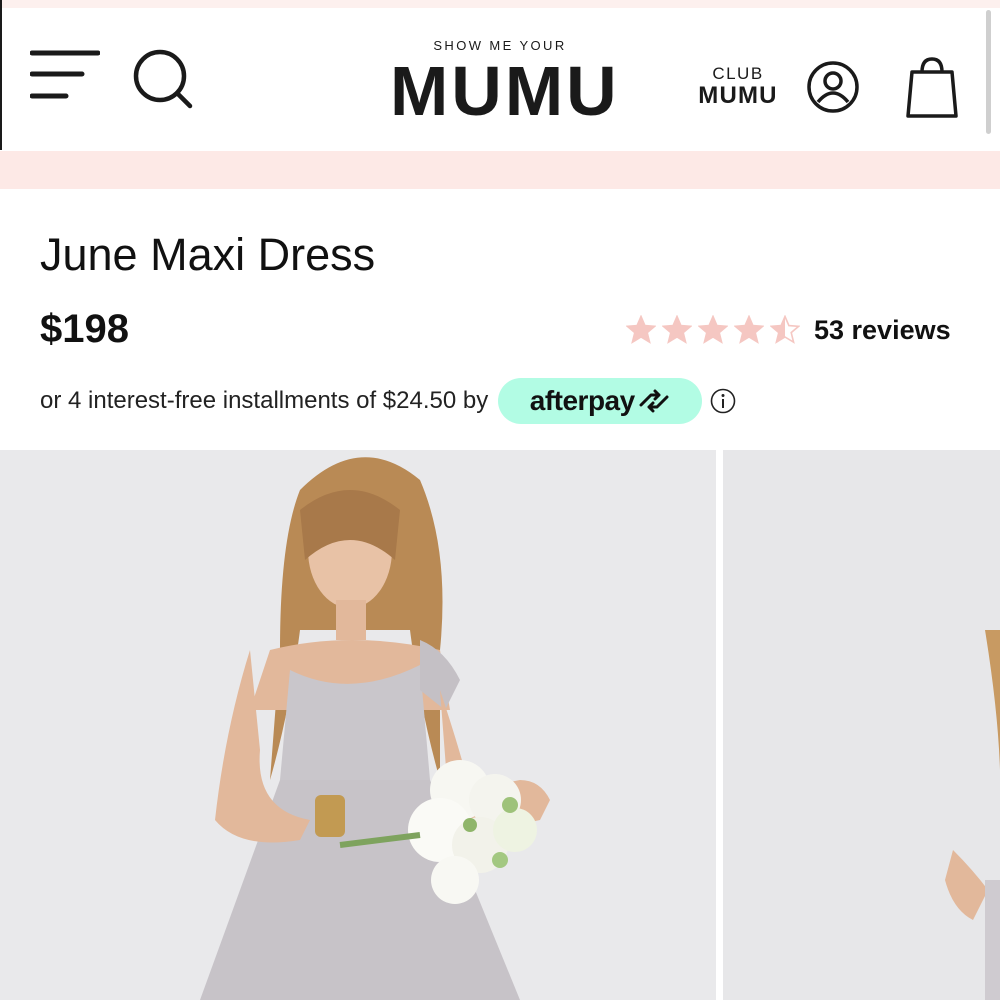  What do you see at coordinates (505, 91) in the screenshot?
I see `logo-wordmark: MUMU` at bounding box center [505, 91].